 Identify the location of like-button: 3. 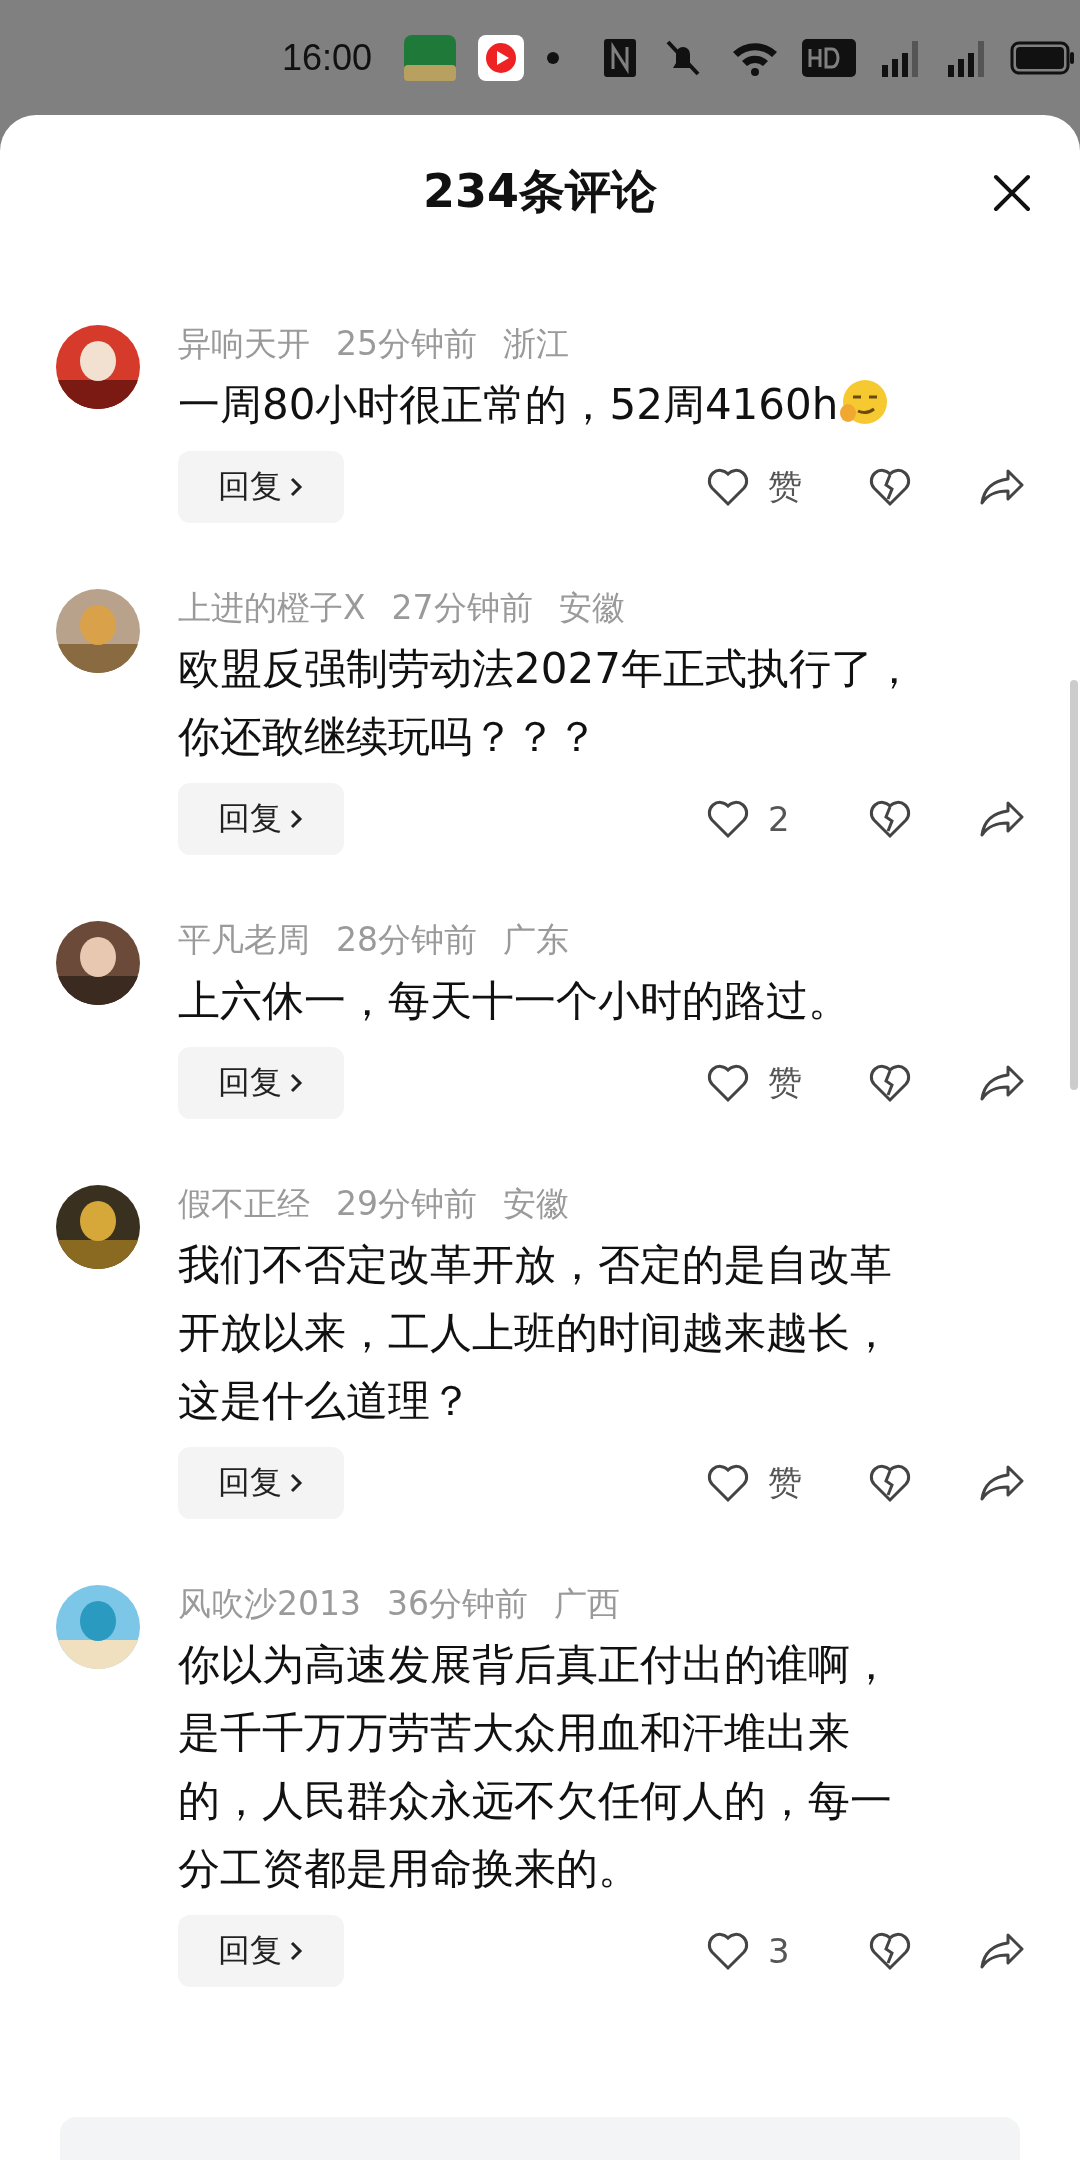
(787, 1951).